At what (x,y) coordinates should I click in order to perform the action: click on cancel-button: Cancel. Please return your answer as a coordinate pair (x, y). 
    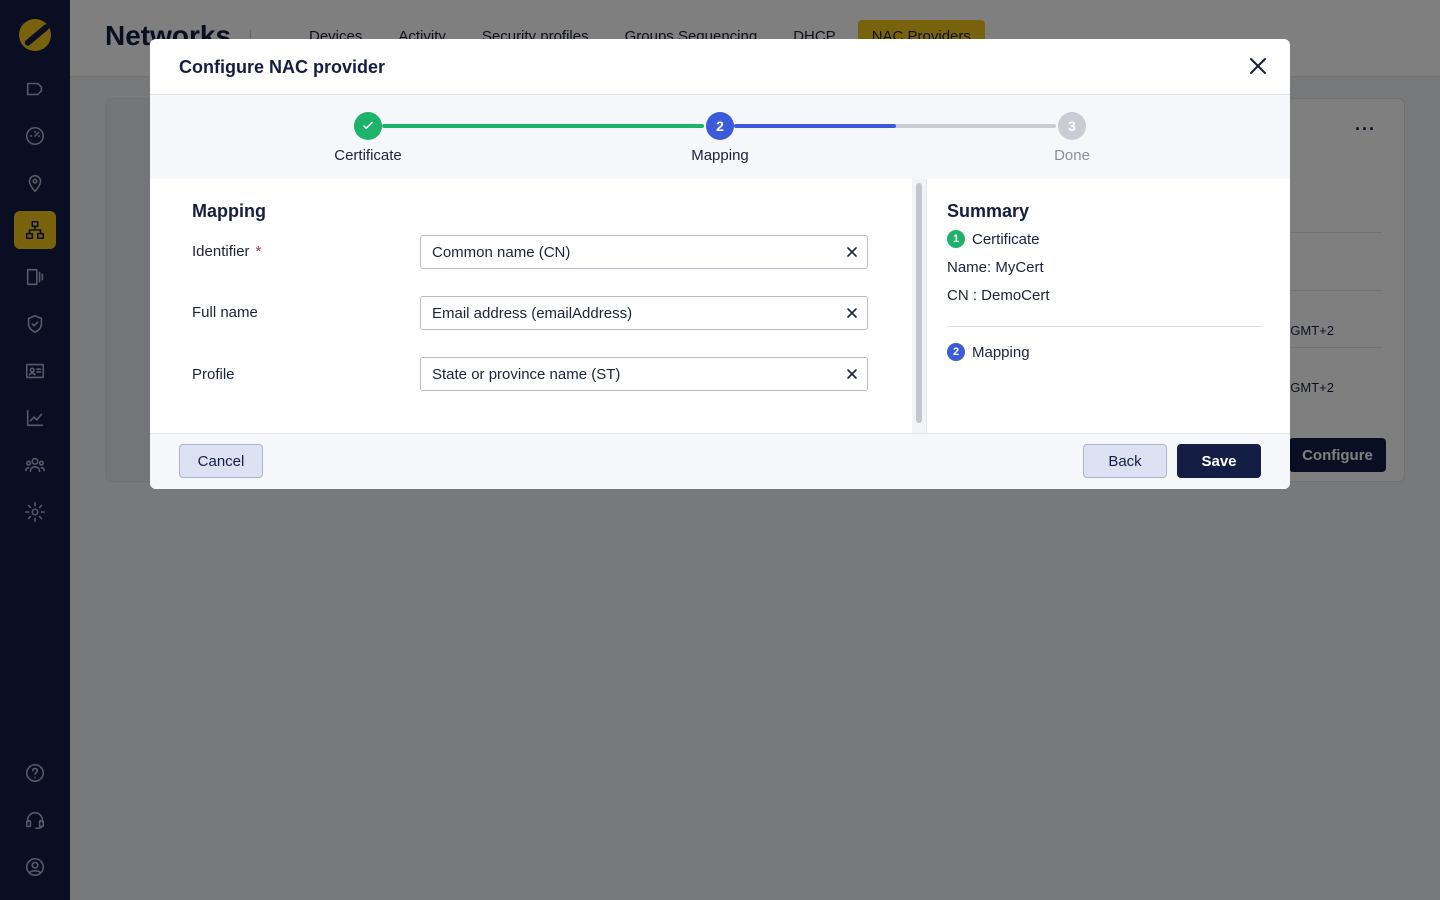
    Looking at the image, I should click on (221, 461).